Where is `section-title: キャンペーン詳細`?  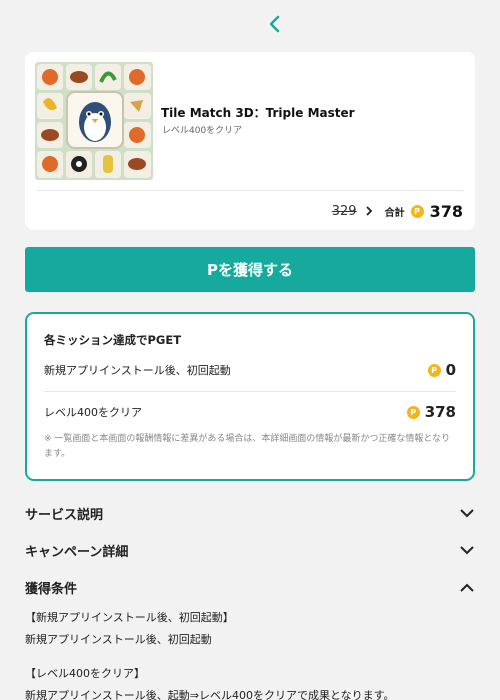
section-title: キャンペーン詳細 is located at coordinates (77, 552).